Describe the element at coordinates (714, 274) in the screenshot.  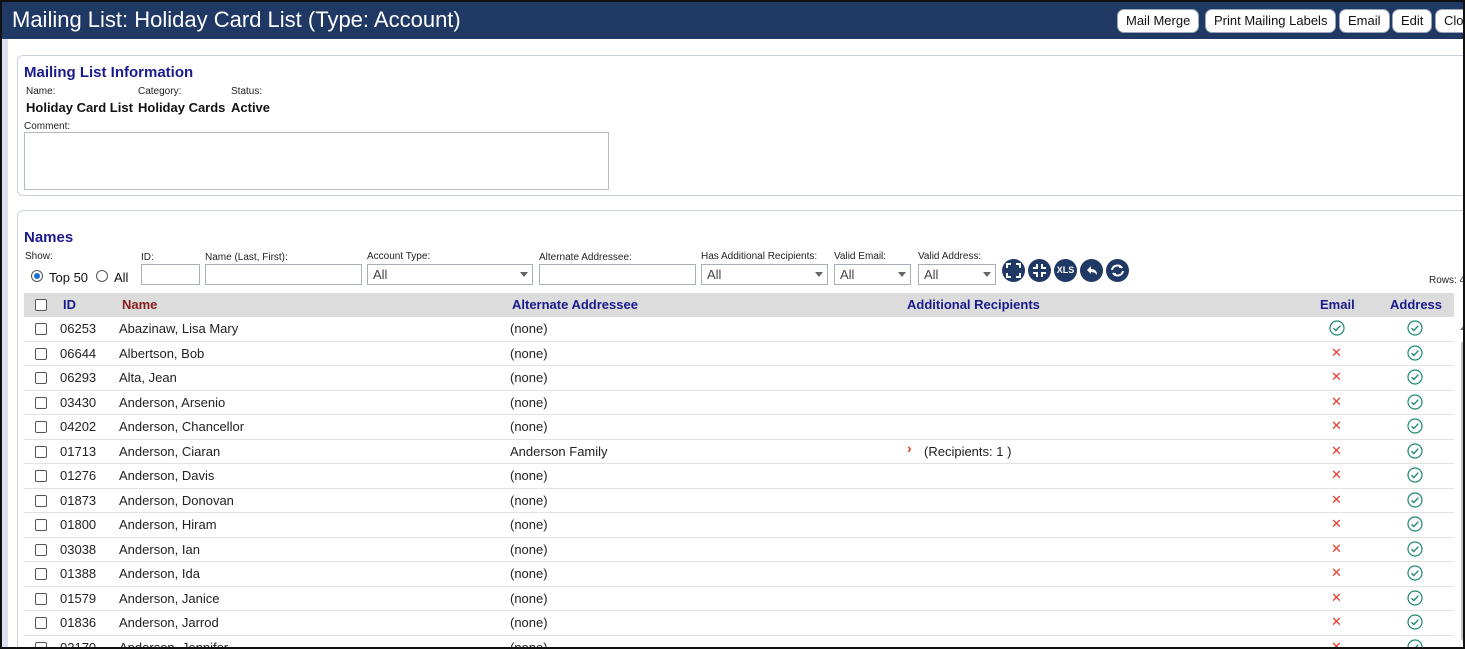
I see `has-additional-value: All` at that location.